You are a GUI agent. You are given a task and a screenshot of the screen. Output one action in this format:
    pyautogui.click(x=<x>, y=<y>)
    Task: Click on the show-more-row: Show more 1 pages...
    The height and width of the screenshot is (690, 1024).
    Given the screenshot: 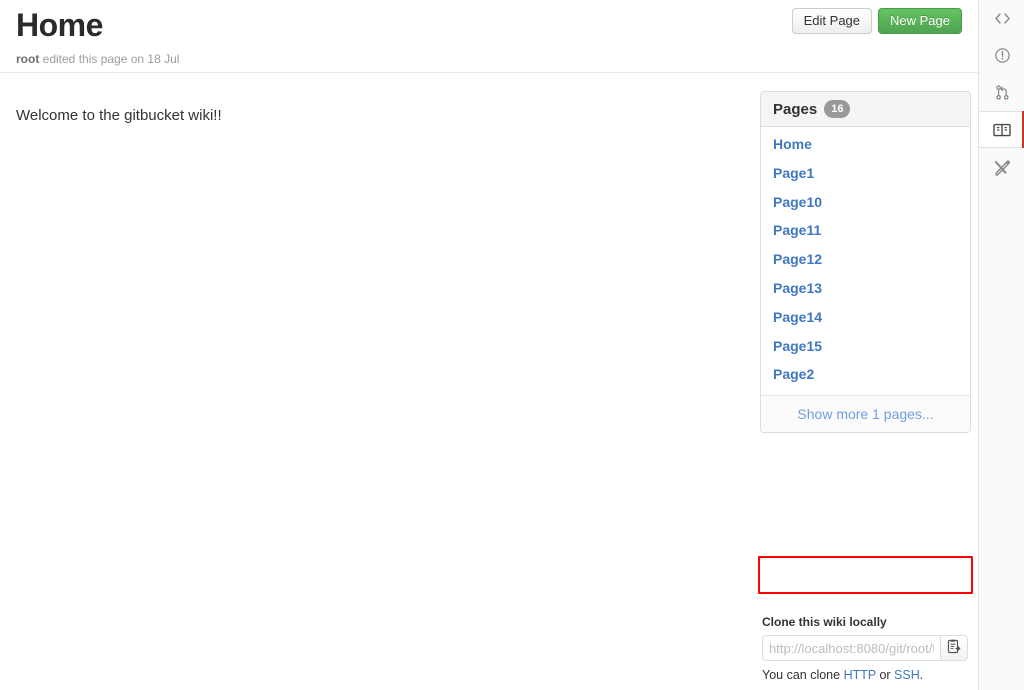 What is the action you would take?
    pyautogui.click(x=865, y=413)
    